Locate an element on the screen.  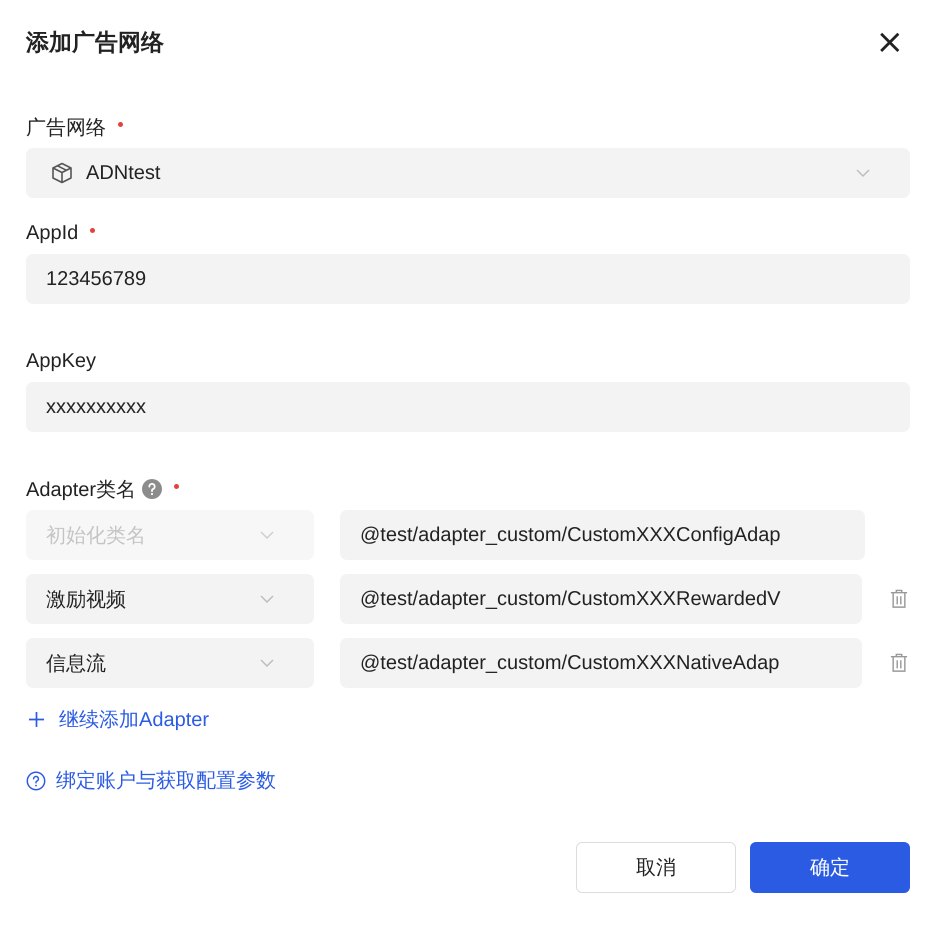
field-label: AppKey is located at coordinates (61, 361).